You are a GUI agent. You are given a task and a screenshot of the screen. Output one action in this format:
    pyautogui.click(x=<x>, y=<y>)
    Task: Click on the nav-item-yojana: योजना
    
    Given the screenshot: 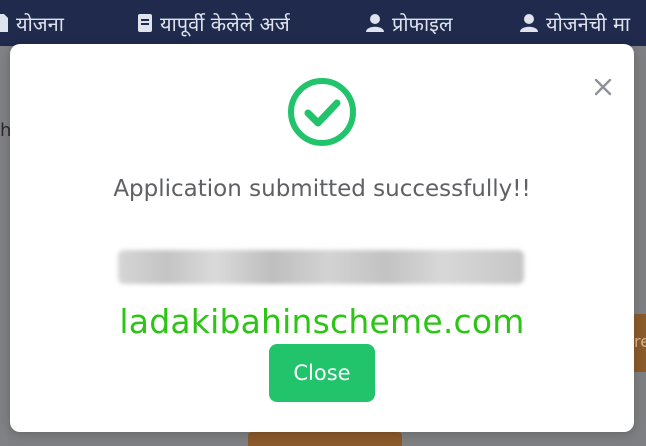 What is the action you would take?
    pyautogui.click(x=32, y=23)
    